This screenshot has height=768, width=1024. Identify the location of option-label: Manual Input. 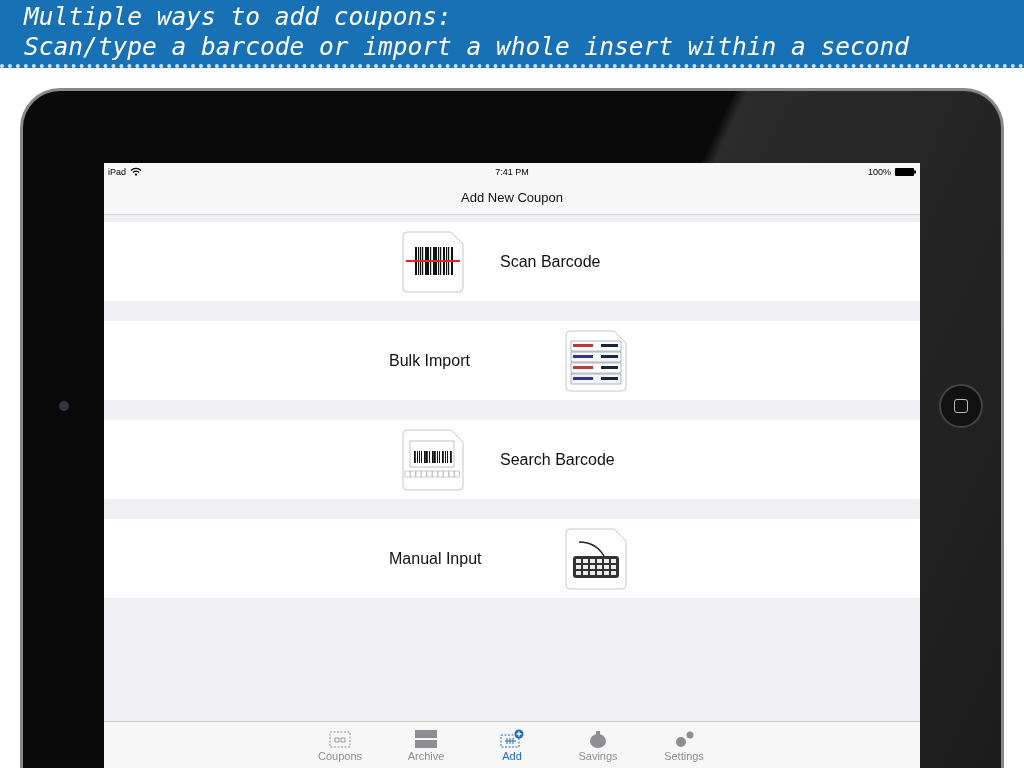
(436, 558).